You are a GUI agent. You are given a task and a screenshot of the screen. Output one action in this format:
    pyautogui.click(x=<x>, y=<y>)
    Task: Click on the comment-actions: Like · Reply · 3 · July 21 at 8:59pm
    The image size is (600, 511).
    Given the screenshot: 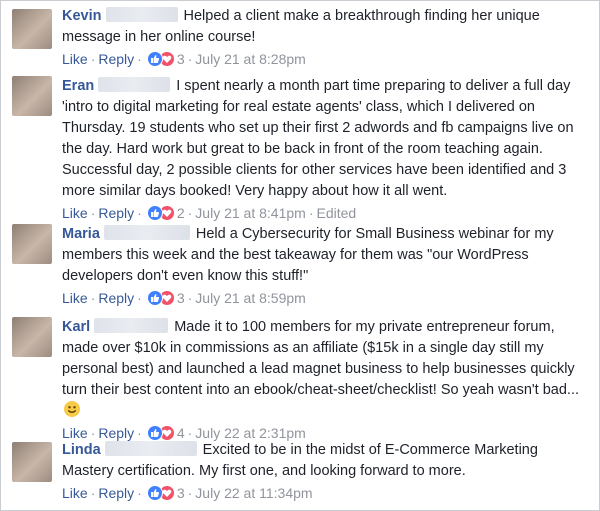 What is the action you would take?
    pyautogui.click(x=184, y=298)
    